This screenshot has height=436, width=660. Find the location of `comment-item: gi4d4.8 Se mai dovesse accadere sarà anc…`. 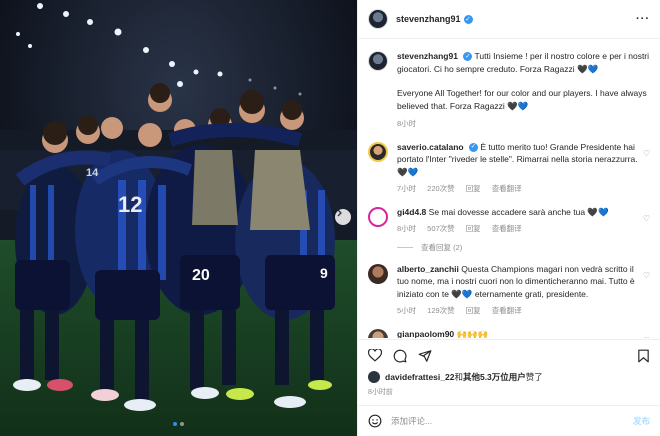

comment-item: gi4d4.8 Se mai dovesse accadere sarà anc… is located at coordinates (509, 221).